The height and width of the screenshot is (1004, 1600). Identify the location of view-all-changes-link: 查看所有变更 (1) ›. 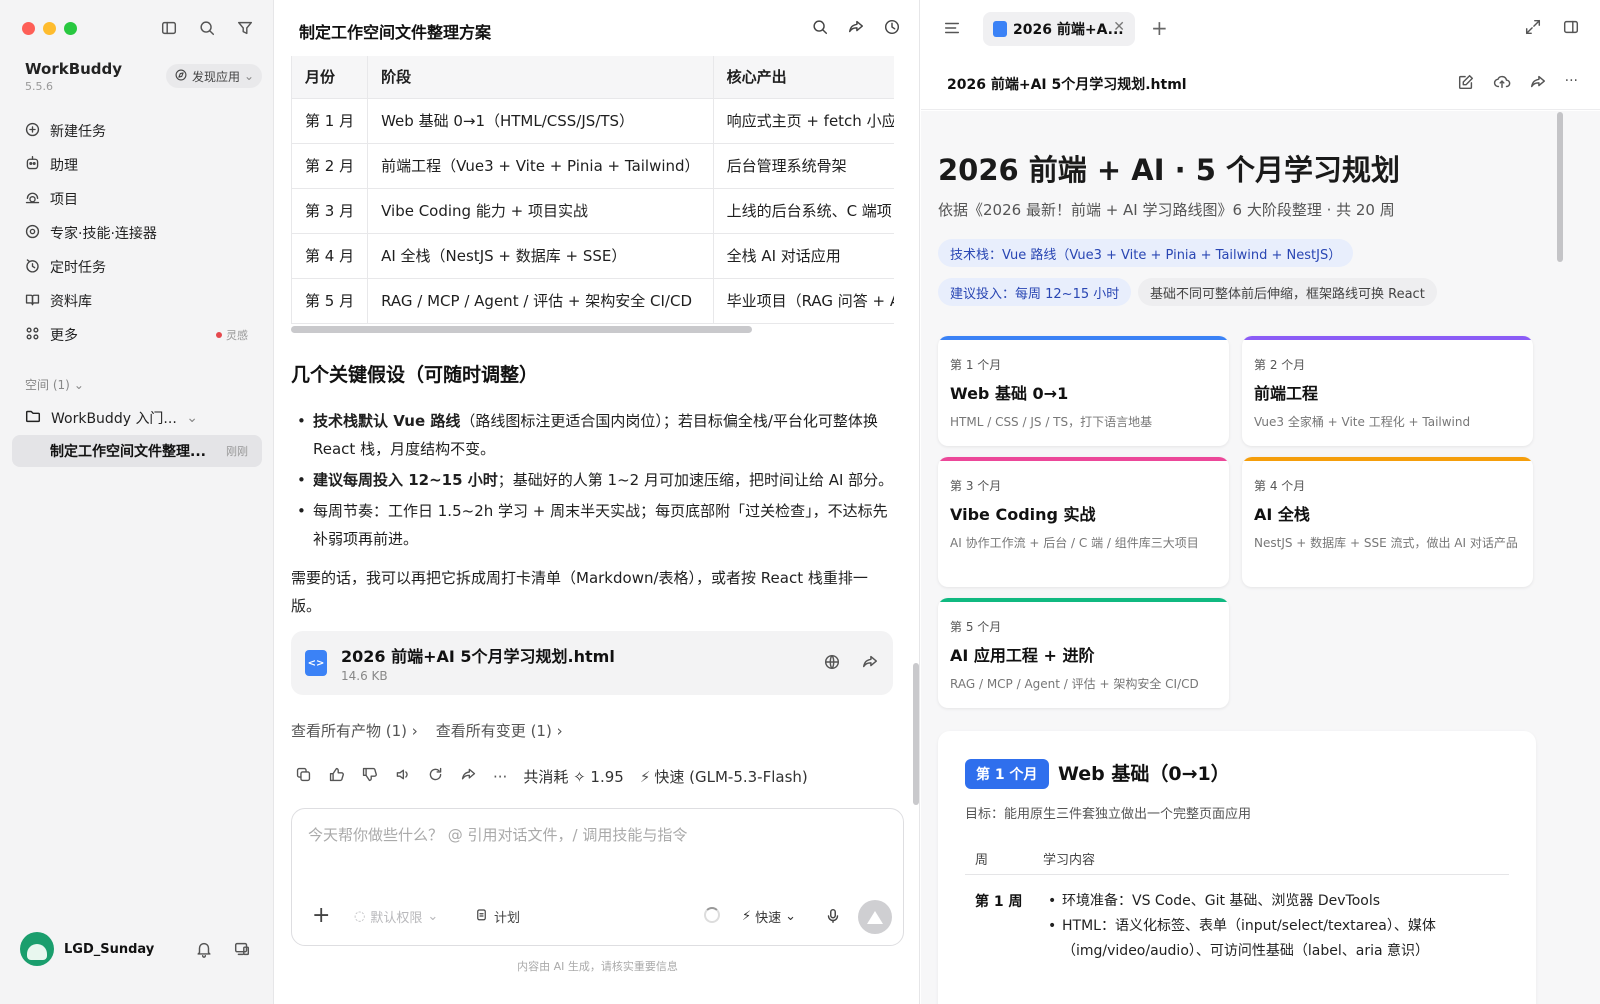
(499, 730).